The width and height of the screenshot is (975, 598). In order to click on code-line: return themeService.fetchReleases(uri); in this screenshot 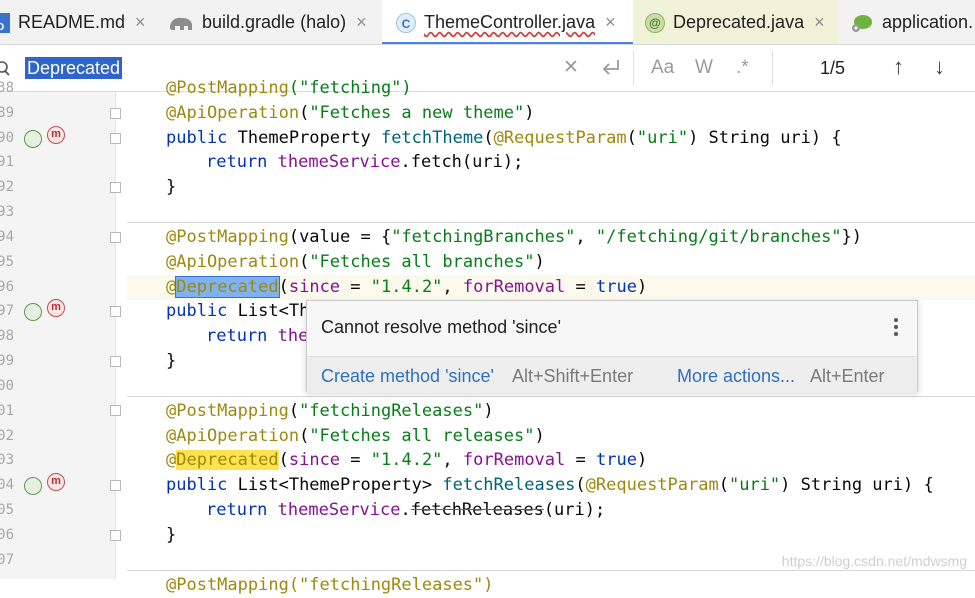, I will do `click(590, 510)`.